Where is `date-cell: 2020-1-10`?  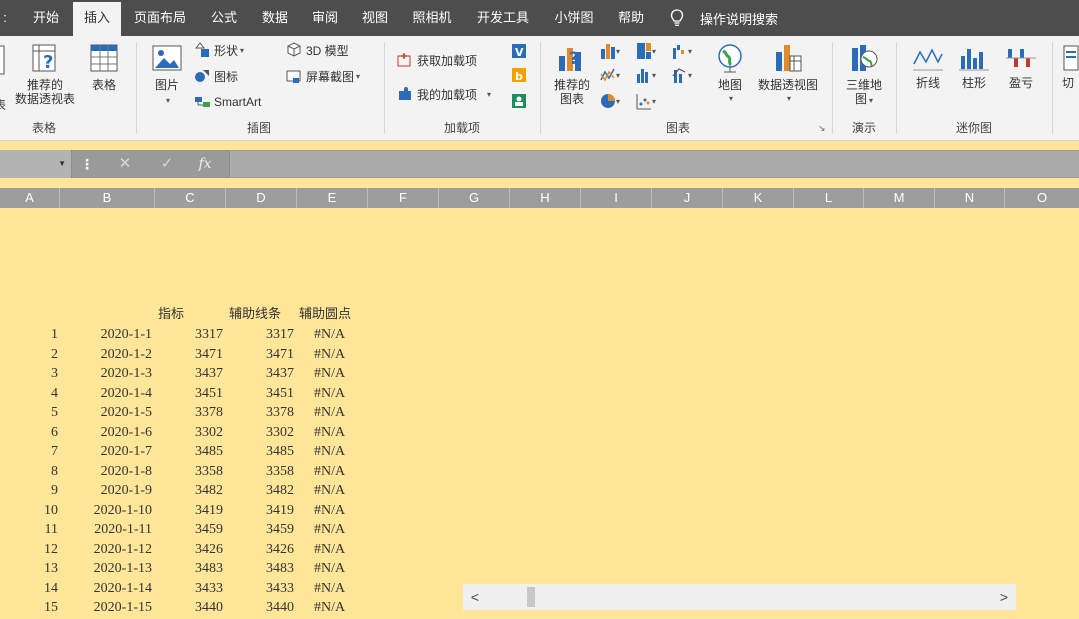 date-cell: 2020-1-10 is located at coordinates (106, 510).